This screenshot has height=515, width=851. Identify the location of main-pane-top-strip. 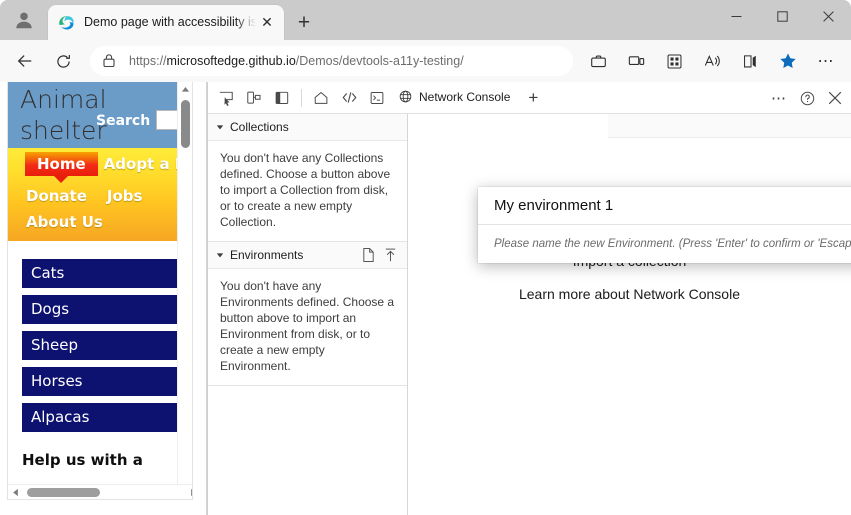
(729, 126).